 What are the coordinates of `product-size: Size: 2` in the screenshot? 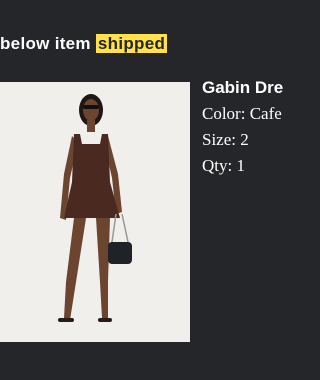 It's located at (225, 139).